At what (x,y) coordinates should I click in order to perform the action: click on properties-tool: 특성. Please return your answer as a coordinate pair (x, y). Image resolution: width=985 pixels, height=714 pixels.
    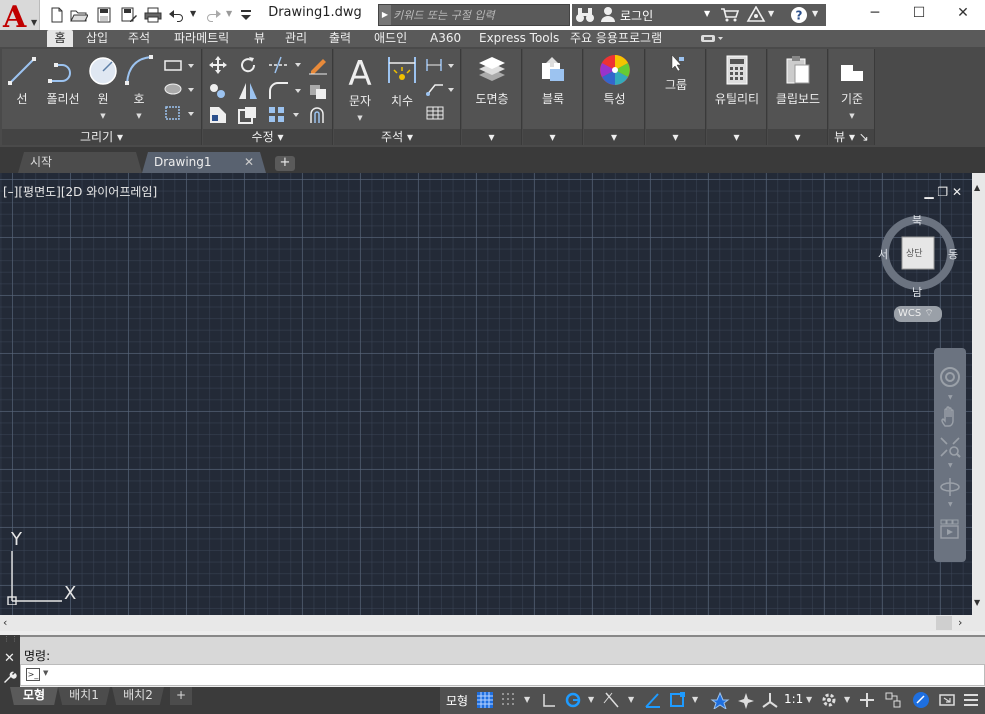
    Looking at the image, I should click on (614, 80).